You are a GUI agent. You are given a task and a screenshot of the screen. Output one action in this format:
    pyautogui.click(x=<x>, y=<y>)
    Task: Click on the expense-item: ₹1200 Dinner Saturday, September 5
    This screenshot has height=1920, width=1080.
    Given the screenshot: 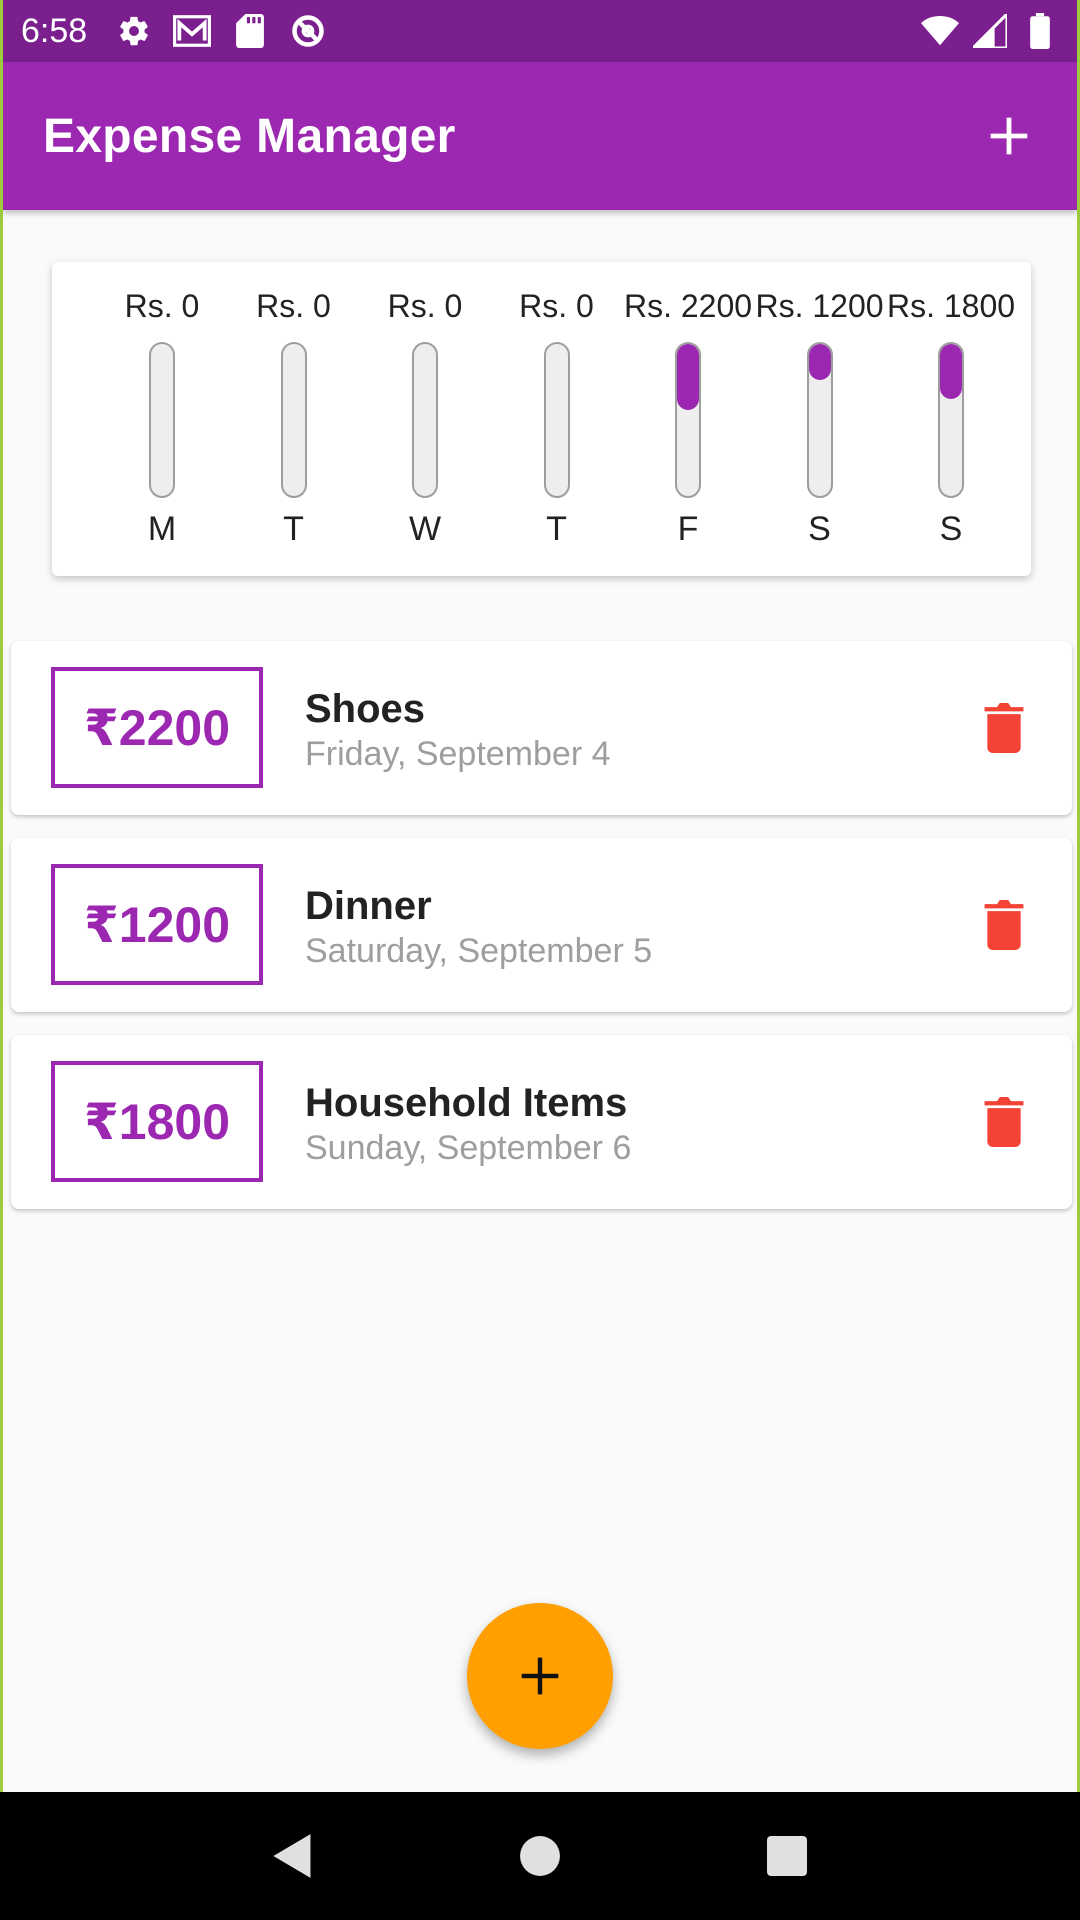 What is the action you would take?
    pyautogui.click(x=541, y=925)
    